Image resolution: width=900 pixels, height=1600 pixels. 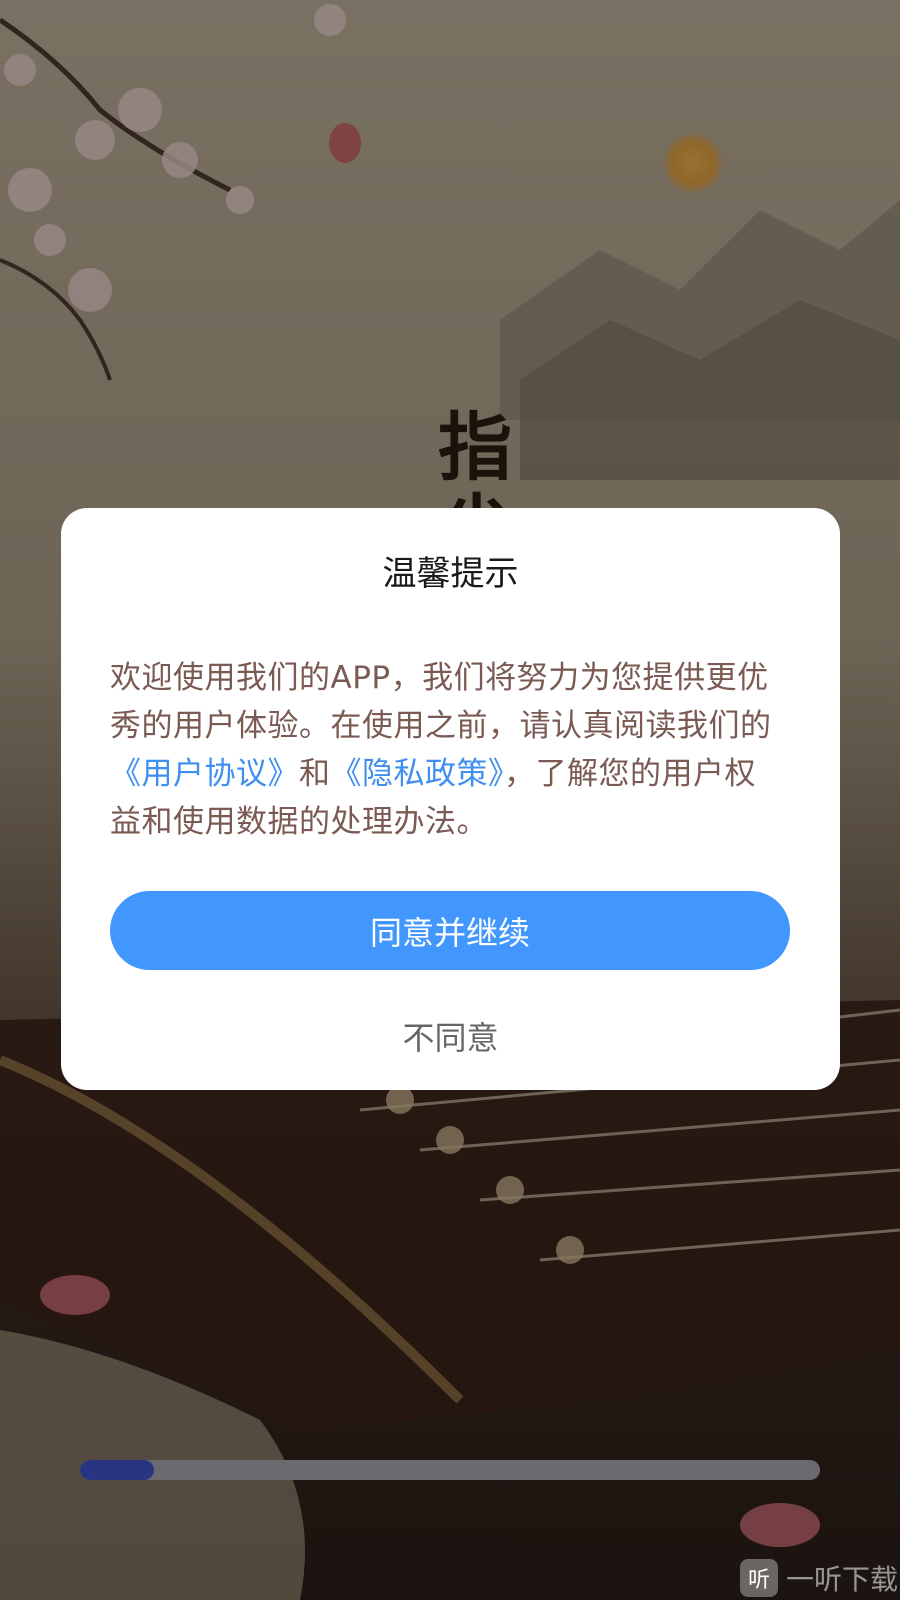 What do you see at coordinates (842, 1579) in the screenshot?
I see `watermark-text: 一听下载` at bounding box center [842, 1579].